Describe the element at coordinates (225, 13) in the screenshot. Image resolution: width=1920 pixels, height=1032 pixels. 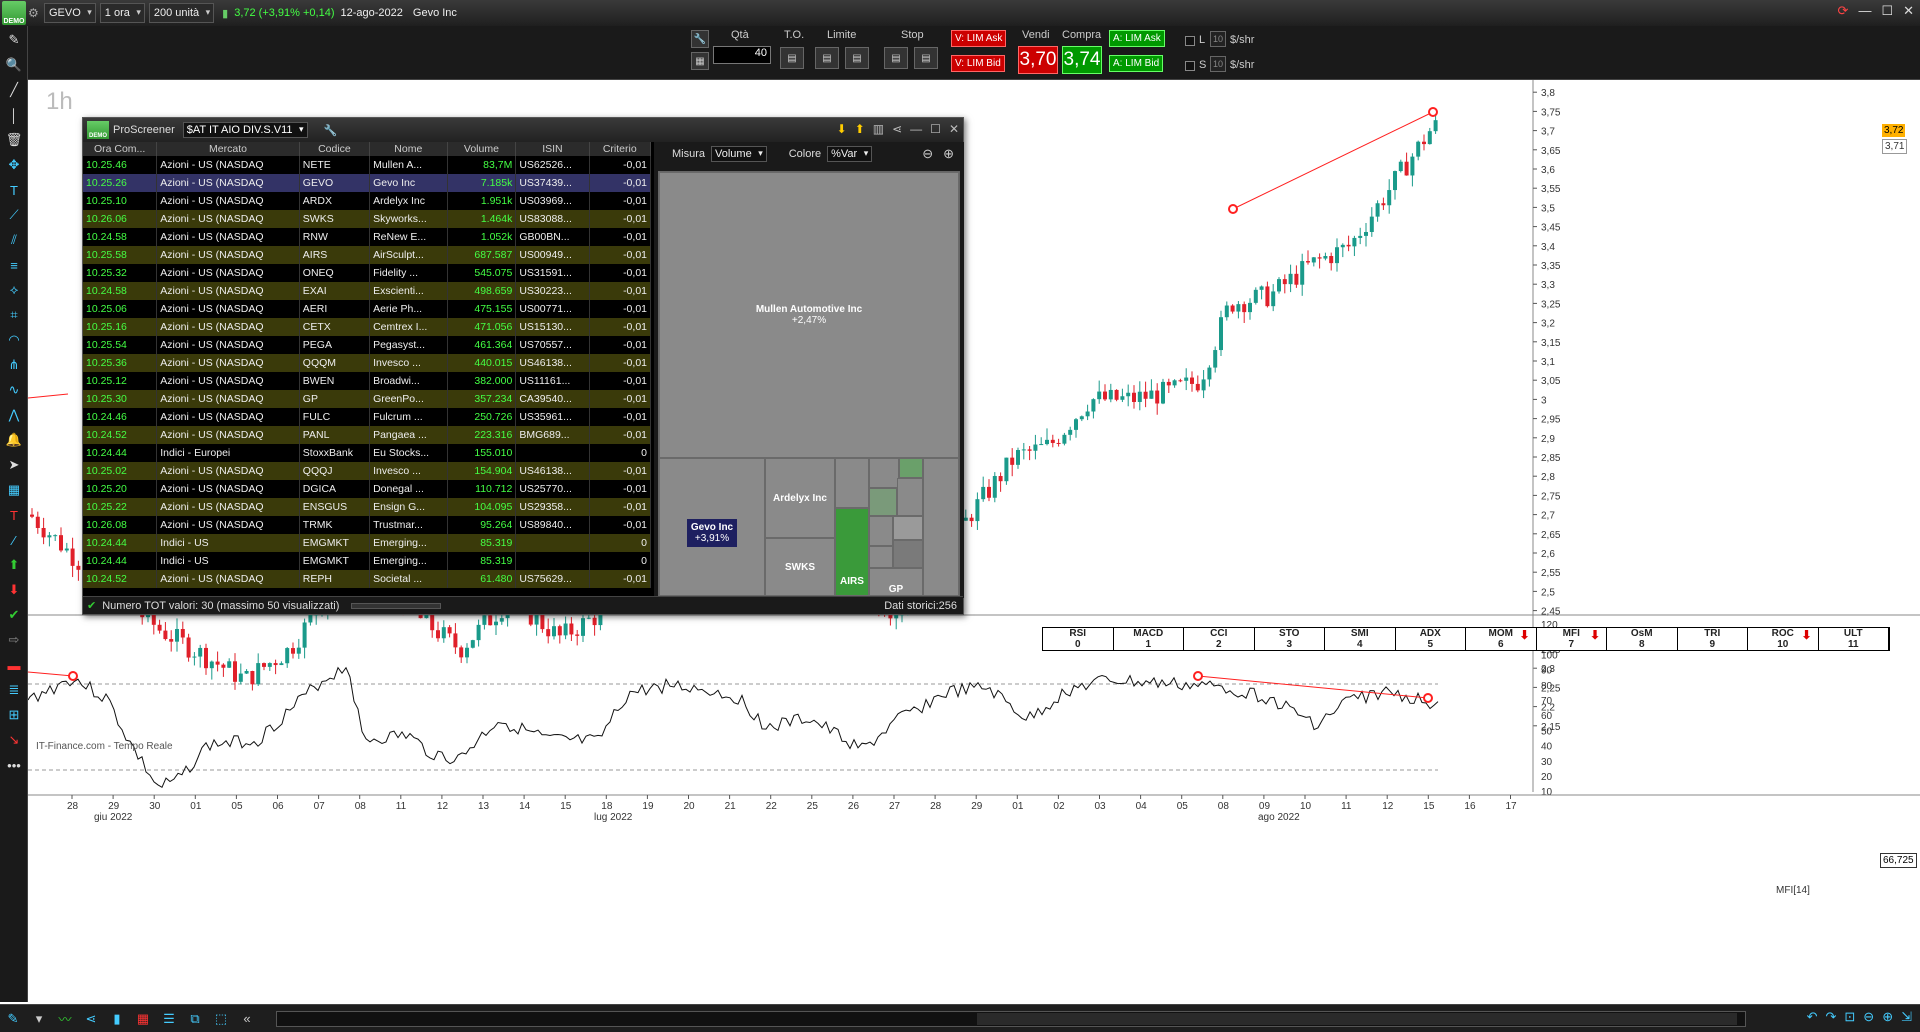
I see `chart-type-icon: ▮` at that location.